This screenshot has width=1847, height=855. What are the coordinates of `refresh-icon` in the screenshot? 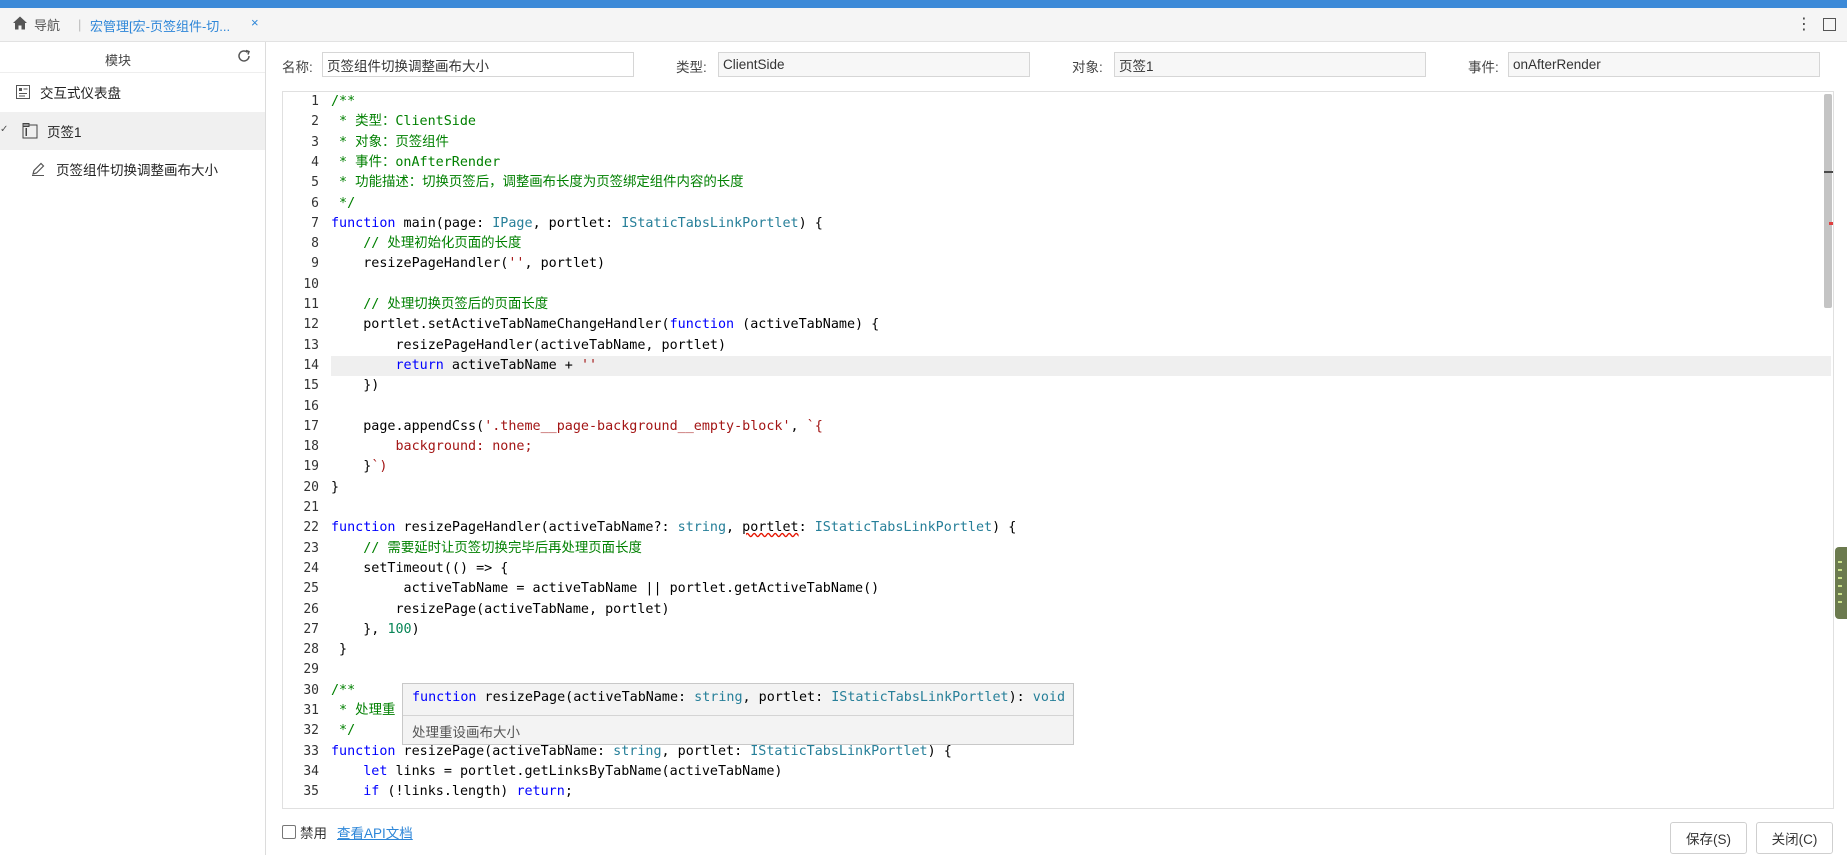 It's located at (244, 56).